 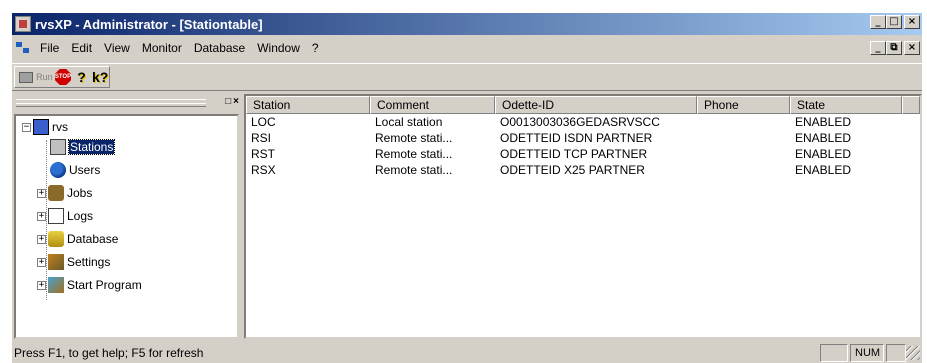 I want to click on column-header-station: Station, so click(x=308, y=105).